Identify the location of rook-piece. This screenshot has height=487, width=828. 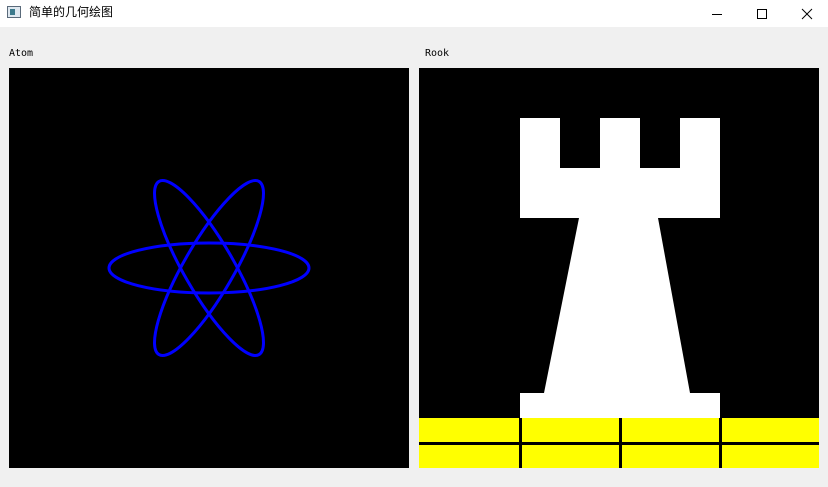
(620, 268).